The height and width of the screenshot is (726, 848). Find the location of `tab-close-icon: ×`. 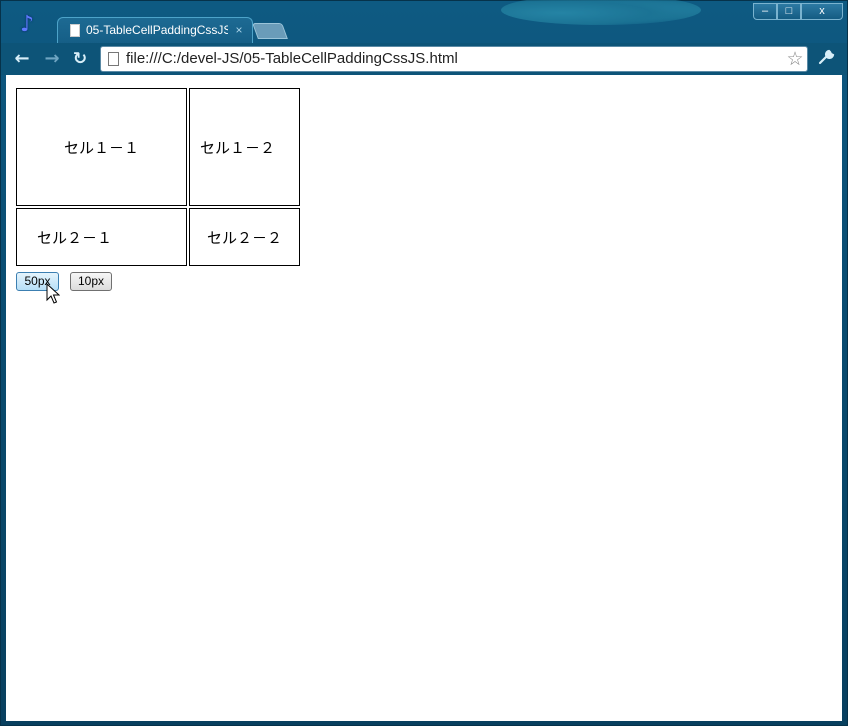

tab-close-icon: × is located at coordinates (239, 30).